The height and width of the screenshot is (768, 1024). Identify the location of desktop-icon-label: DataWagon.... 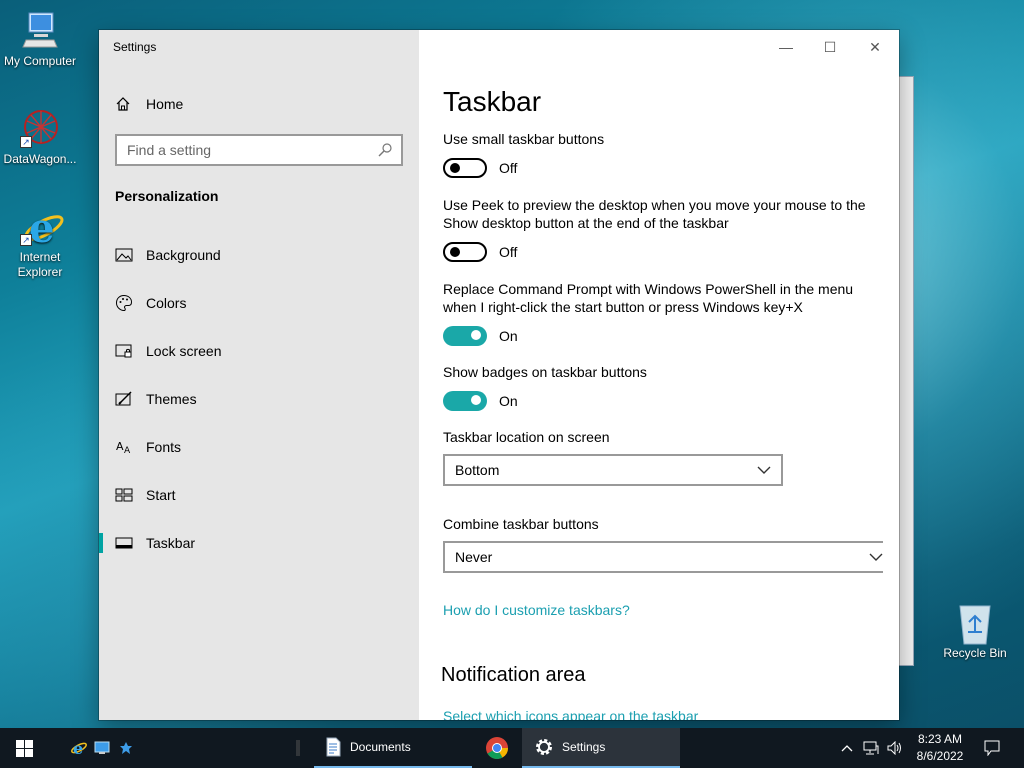
(40, 159).